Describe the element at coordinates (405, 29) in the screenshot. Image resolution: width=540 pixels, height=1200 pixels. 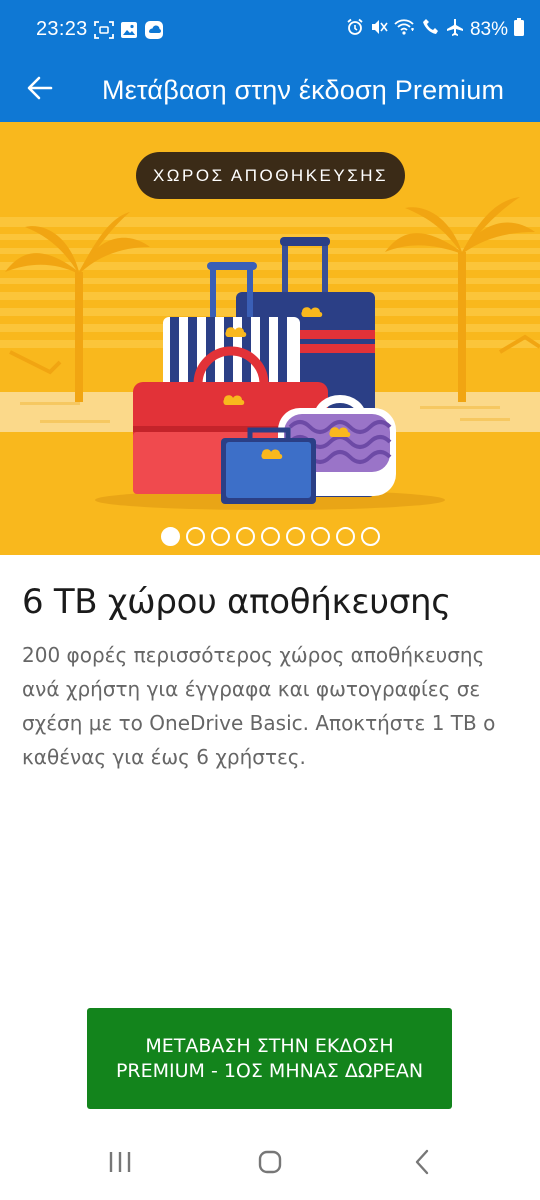
I see `wifi-calling-icon` at that location.